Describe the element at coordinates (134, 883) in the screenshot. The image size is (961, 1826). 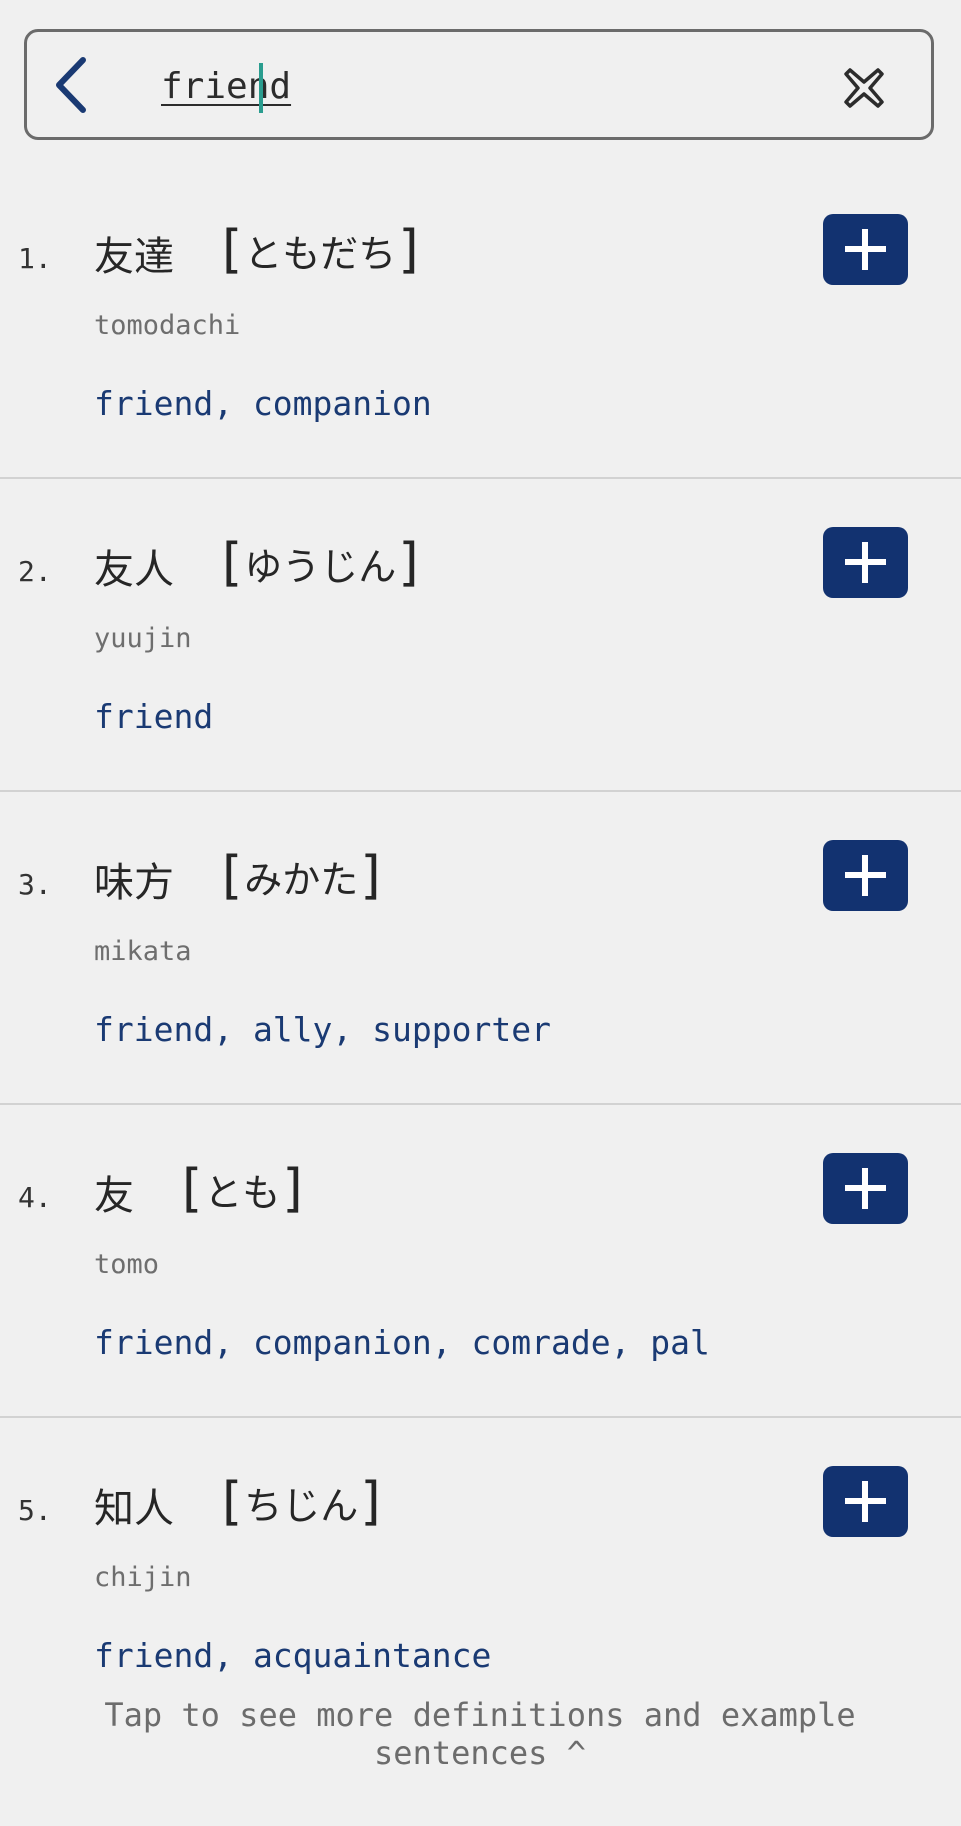
I see `entry-word: 味方` at that location.